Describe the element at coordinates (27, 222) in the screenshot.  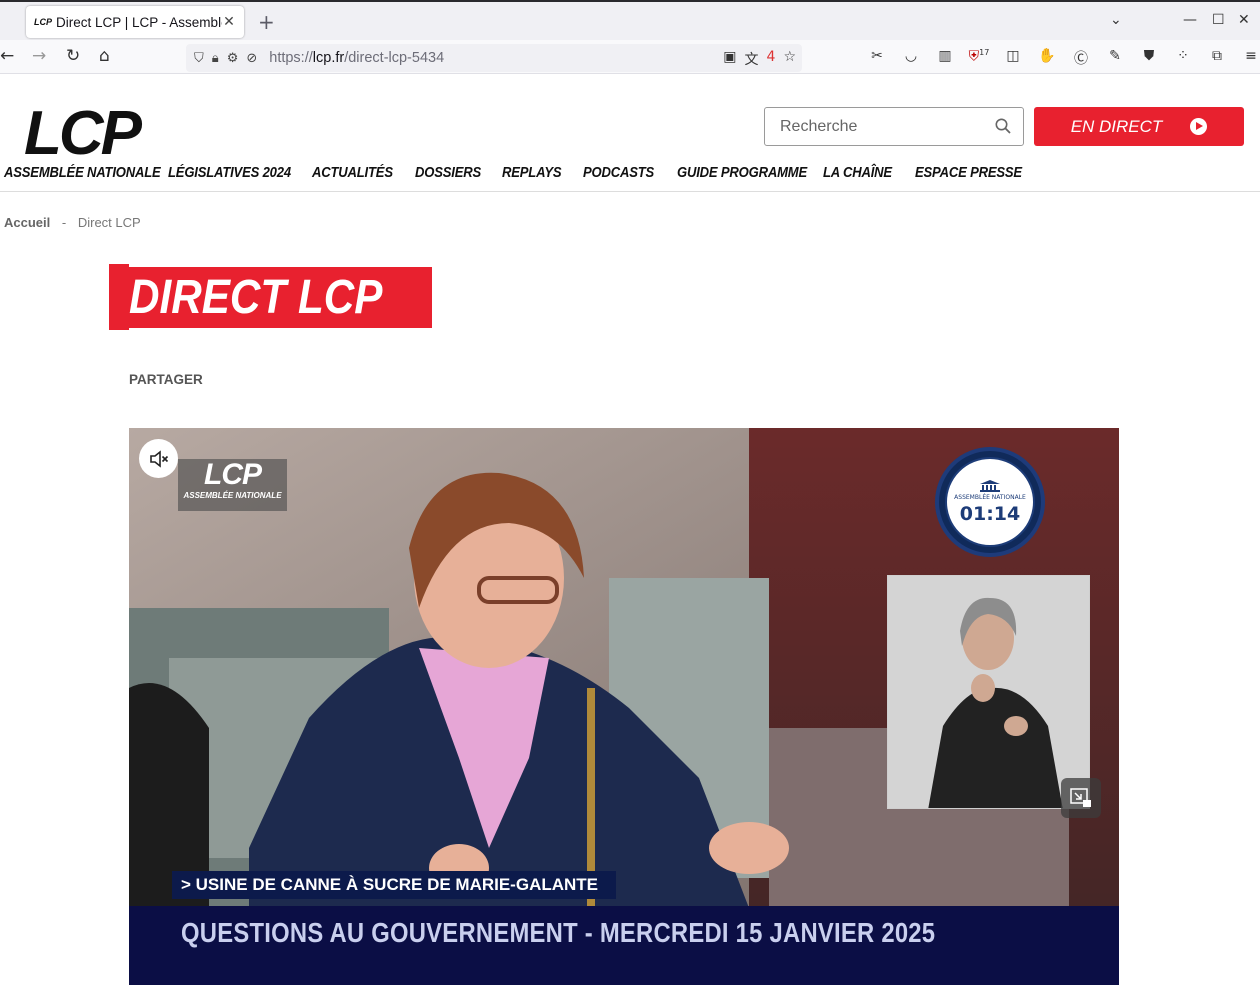
I see `breadcrumb-home-link: Accueil` at that location.